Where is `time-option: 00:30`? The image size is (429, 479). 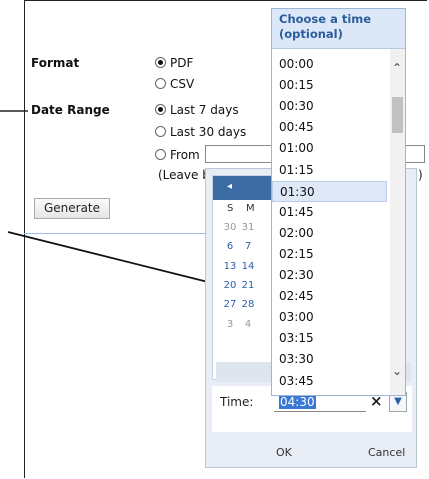
time-option: 00:30 is located at coordinates (329, 106).